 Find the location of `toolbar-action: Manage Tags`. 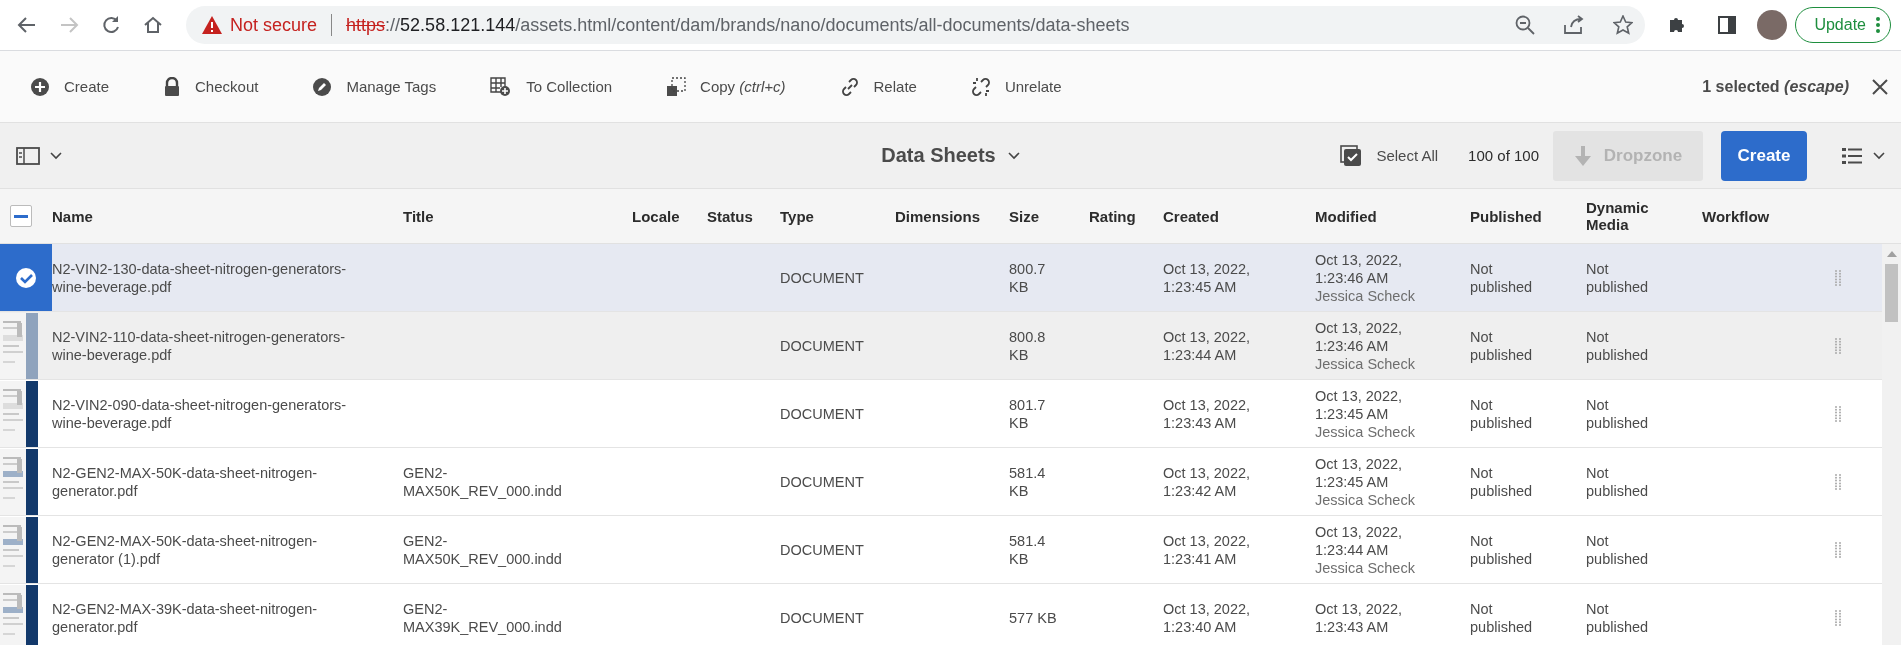

toolbar-action: Manage Tags is located at coordinates (374, 86).